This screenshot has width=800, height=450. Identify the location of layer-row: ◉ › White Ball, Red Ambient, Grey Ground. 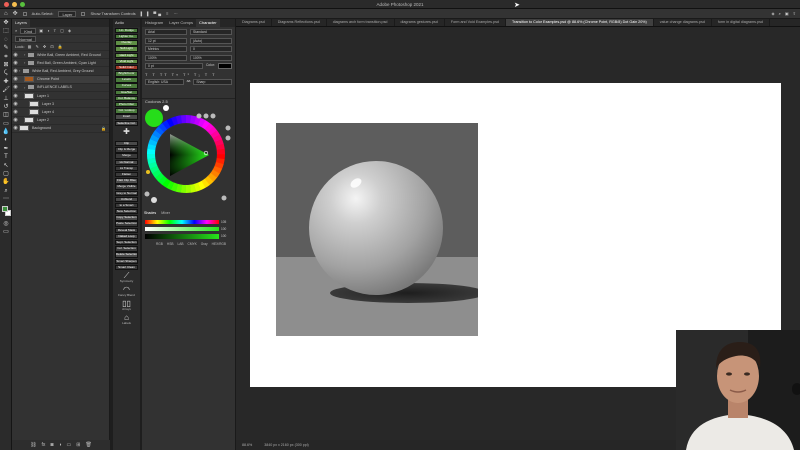
(60, 71).